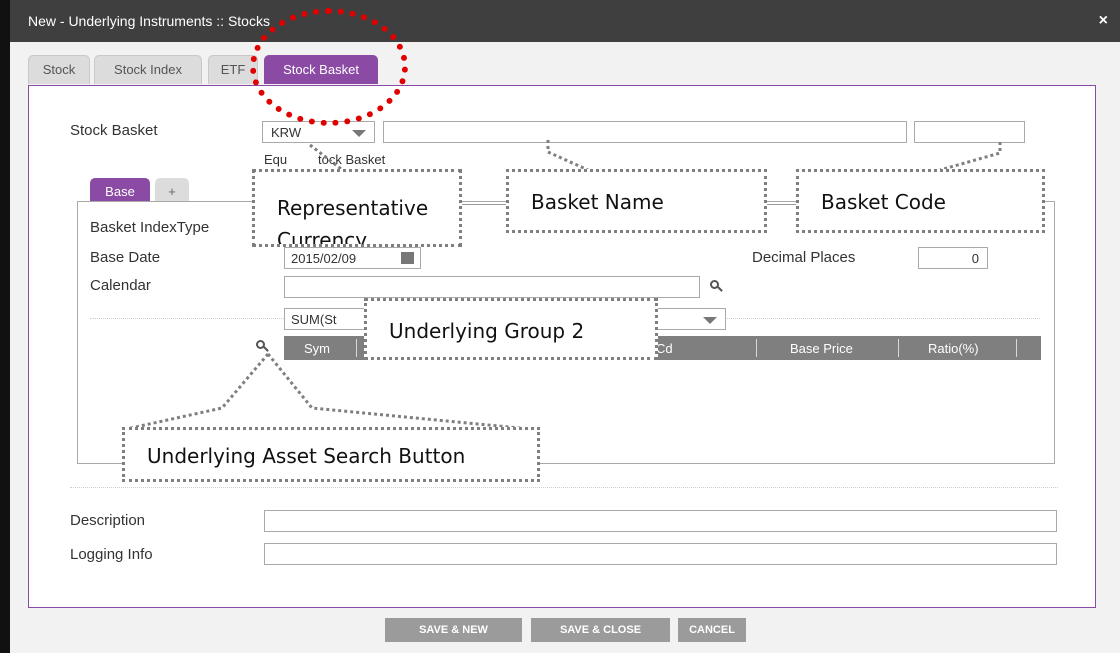 This screenshot has height=653, width=1120. Describe the element at coordinates (329, 67) in the screenshot. I see `highlight-circle` at that location.